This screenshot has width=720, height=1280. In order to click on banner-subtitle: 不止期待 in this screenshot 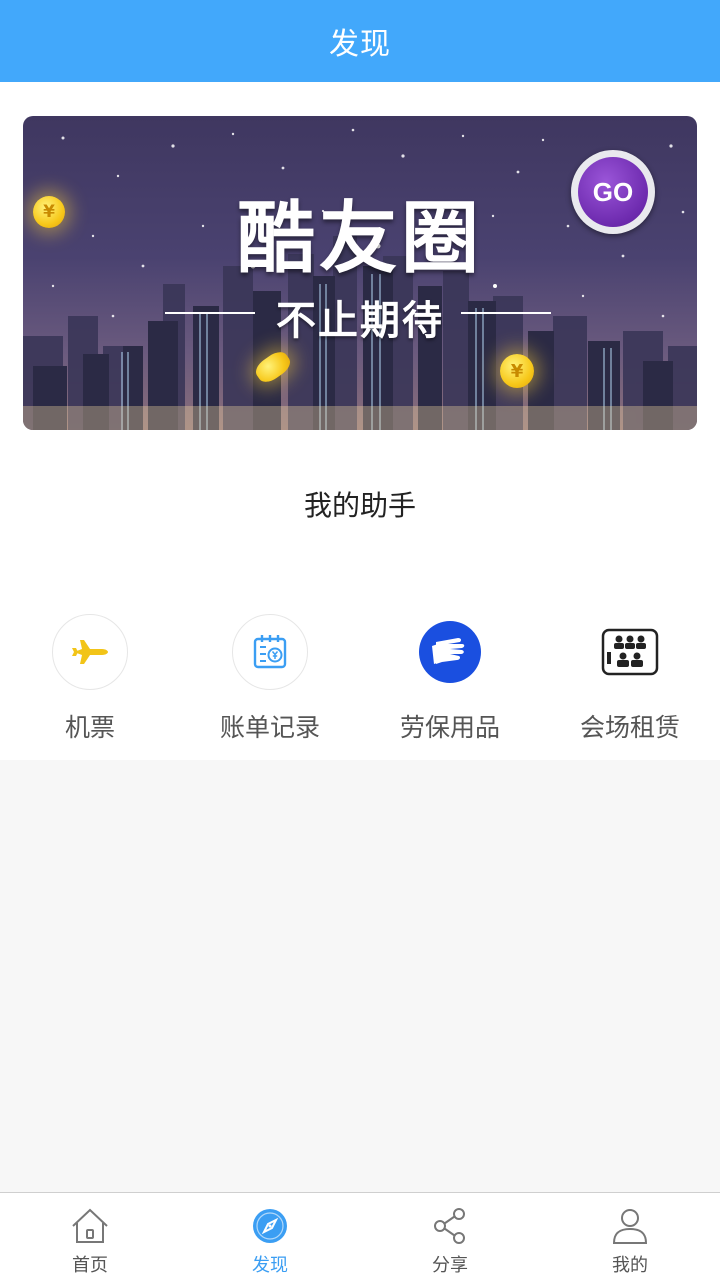, I will do `click(360, 321)`.